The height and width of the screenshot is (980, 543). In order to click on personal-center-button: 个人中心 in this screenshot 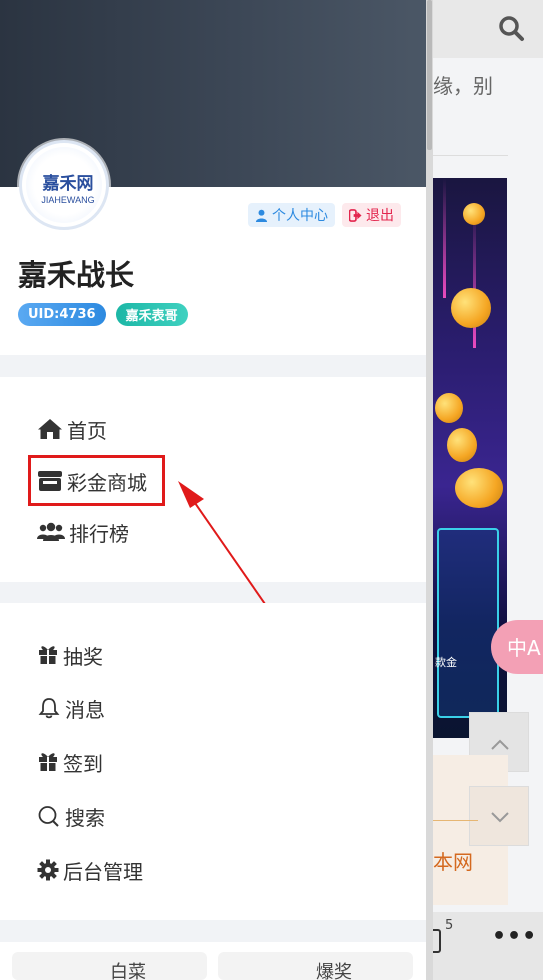, I will do `click(291, 215)`.